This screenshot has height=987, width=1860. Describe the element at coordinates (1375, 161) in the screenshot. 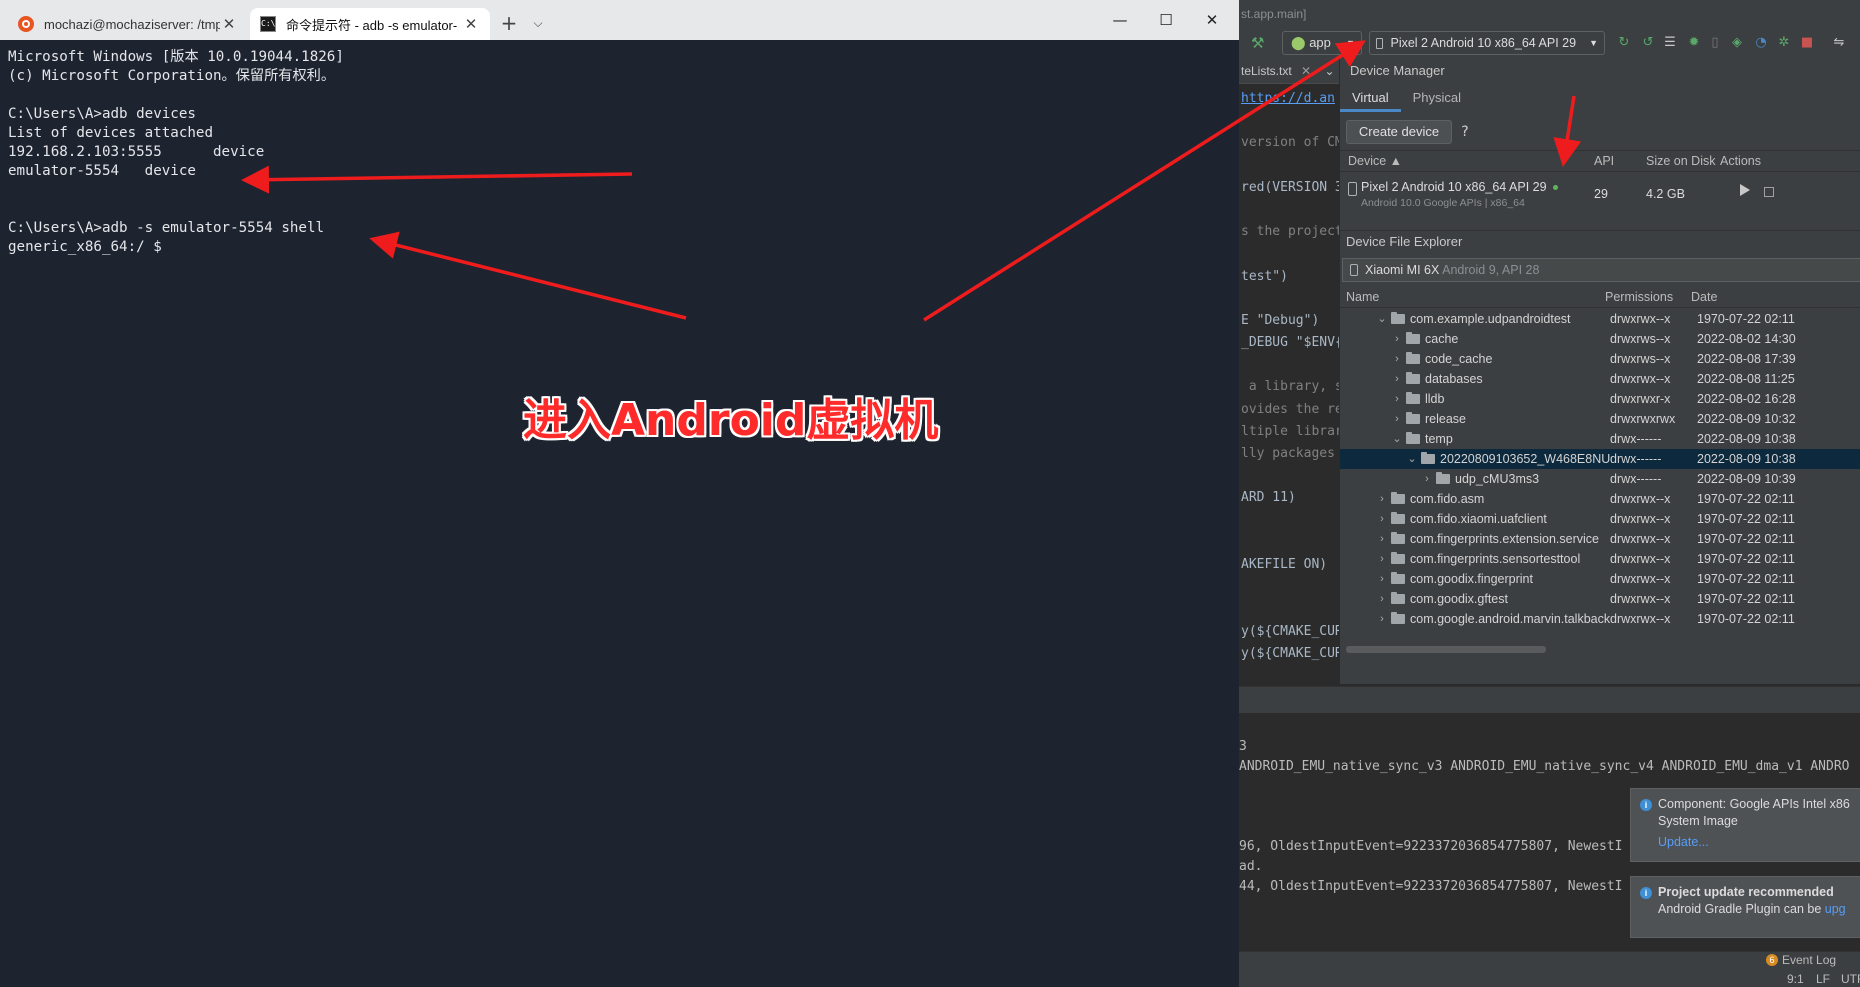

I see `column-device: Device ▲` at that location.